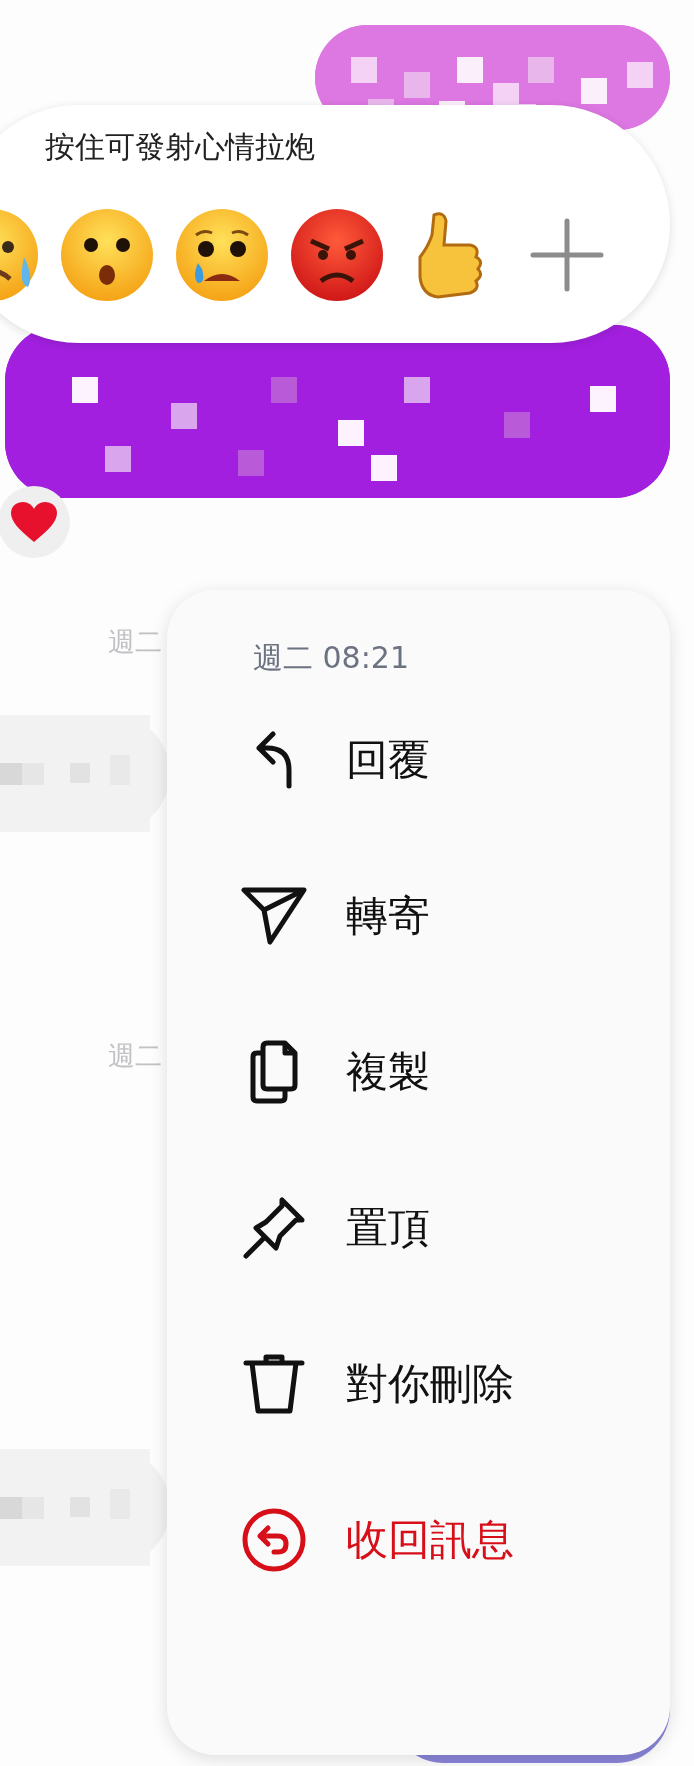 The image size is (694, 1766). Describe the element at coordinates (222, 255) in the screenshot. I see `sad-face-icon` at that location.